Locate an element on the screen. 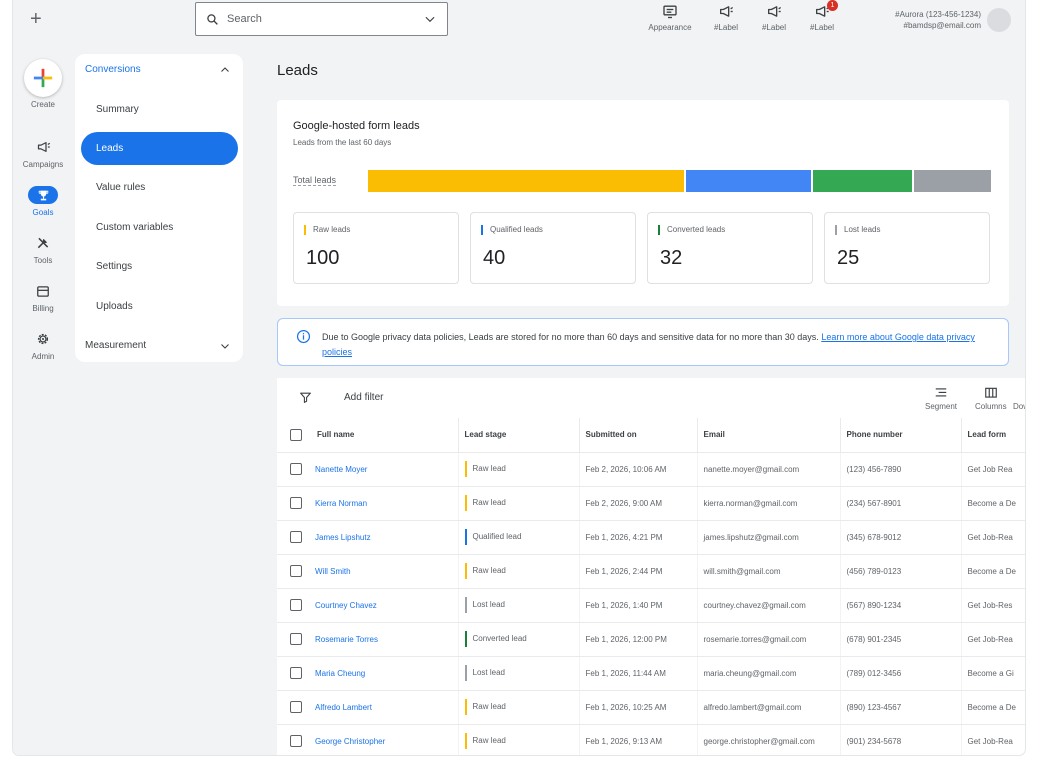 The image size is (1042, 760). col-lead-stage: Lead stage is located at coordinates (519, 435).